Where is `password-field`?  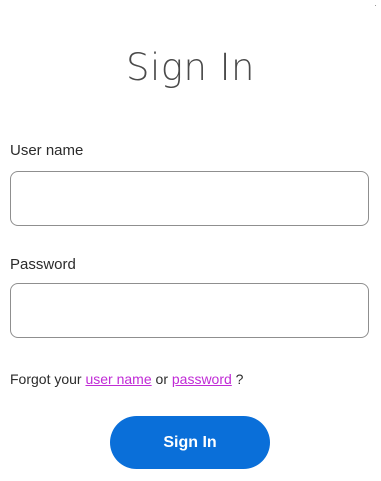 password-field is located at coordinates (189, 310).